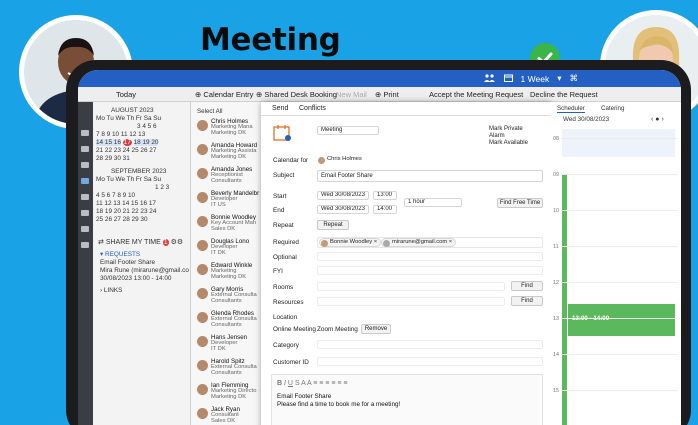  I want to click on find-rooms-button: Find, so click(527, 286).